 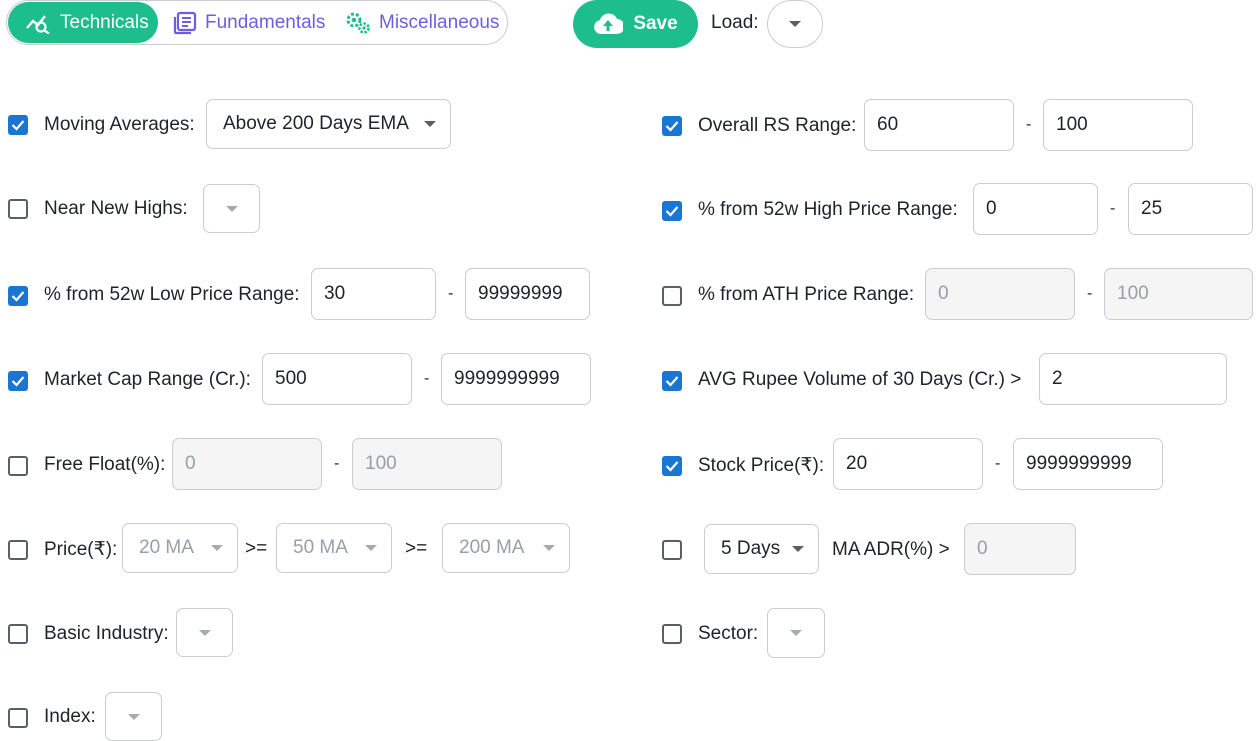 What do you see at coordinates (761, 465) in the screenshot?
I see `stock-price-label: Stock Price(₹):` at bounding box center [761, 465].